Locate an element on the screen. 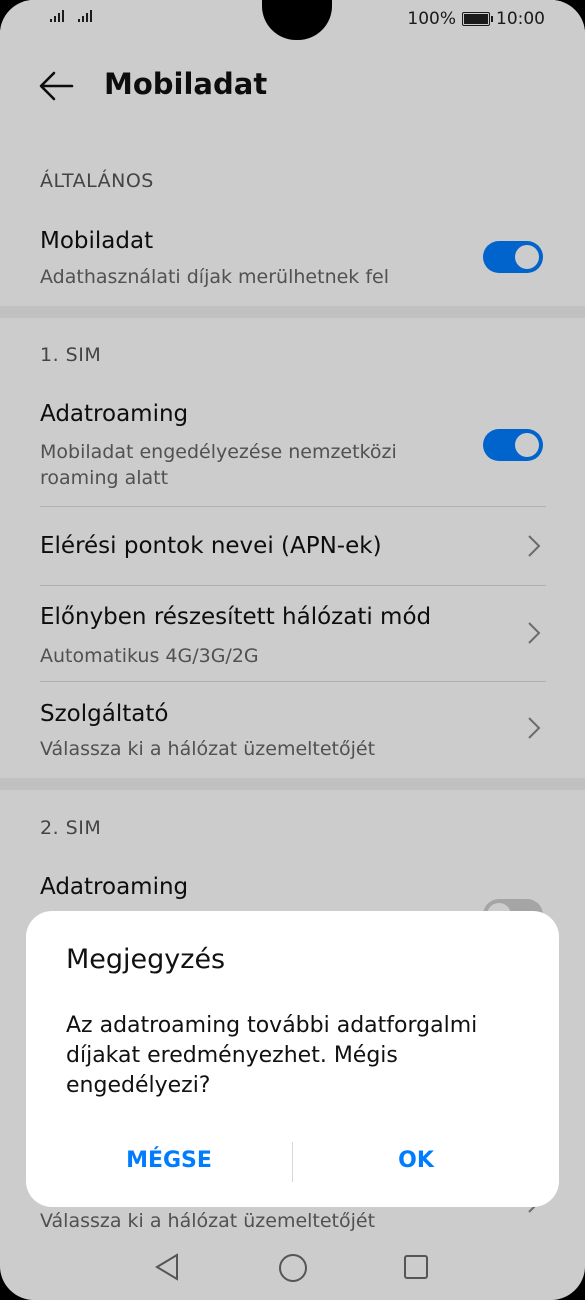 The height and width of the screenshot is (1300, 585). cancel-button: MÉGSE is located at coordinates (169, 1161).